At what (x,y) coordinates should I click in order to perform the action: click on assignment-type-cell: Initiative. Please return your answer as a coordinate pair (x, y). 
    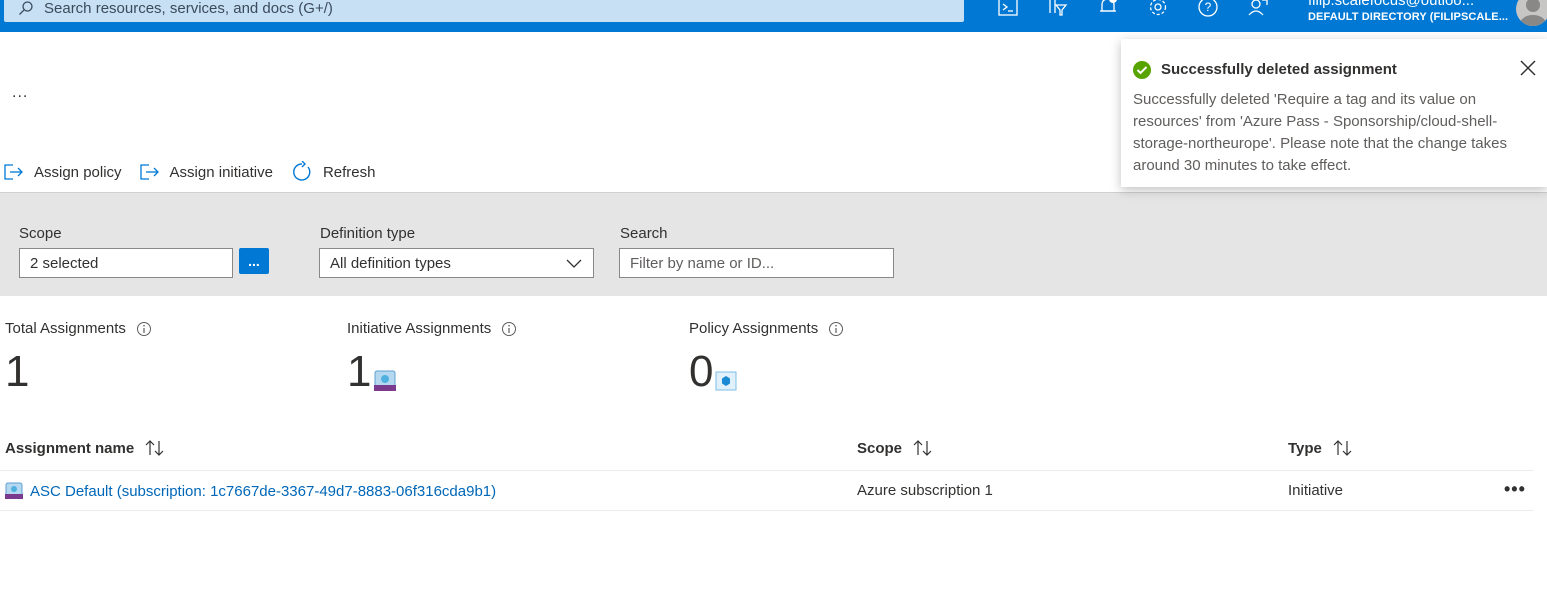
    Looking at the image, I should click on (1316, 490).